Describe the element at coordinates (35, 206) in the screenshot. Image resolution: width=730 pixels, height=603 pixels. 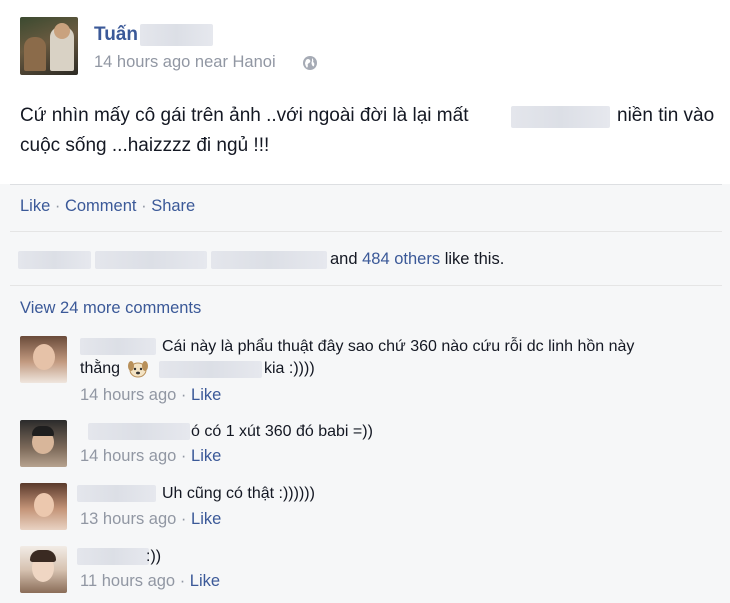
I see `like-link: Like` at that location.